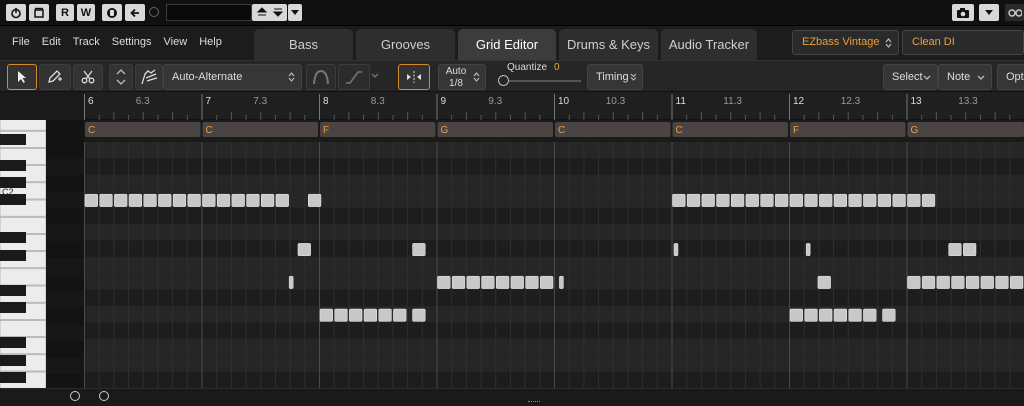 The image size is (1024, 406). I want to click on camera-button, so click(963, 12).